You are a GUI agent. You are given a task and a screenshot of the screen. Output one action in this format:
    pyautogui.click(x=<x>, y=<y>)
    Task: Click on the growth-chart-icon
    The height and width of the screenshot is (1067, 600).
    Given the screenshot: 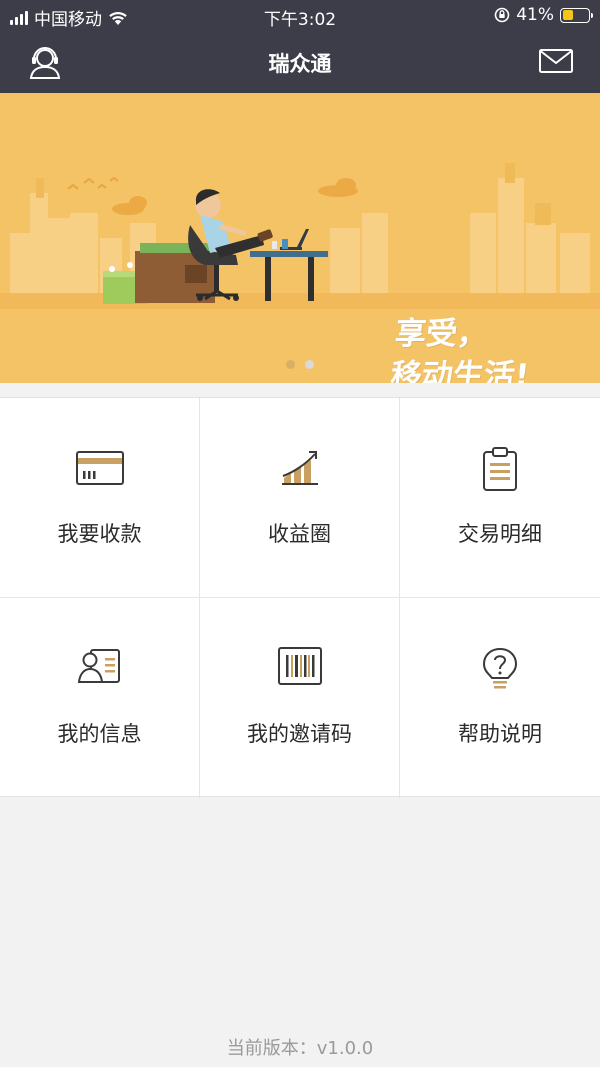 What is the action you would take?
    pyautogui.click(x=299, y=468)
    